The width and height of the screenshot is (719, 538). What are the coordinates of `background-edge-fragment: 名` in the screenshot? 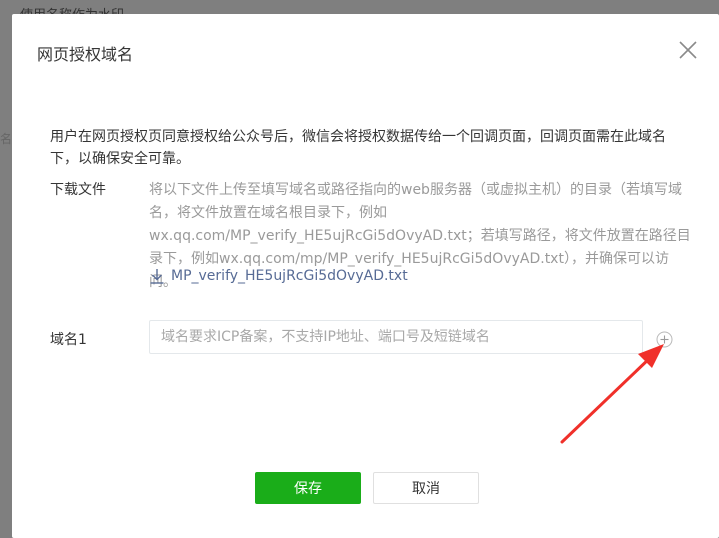 It's located at (6, 139).